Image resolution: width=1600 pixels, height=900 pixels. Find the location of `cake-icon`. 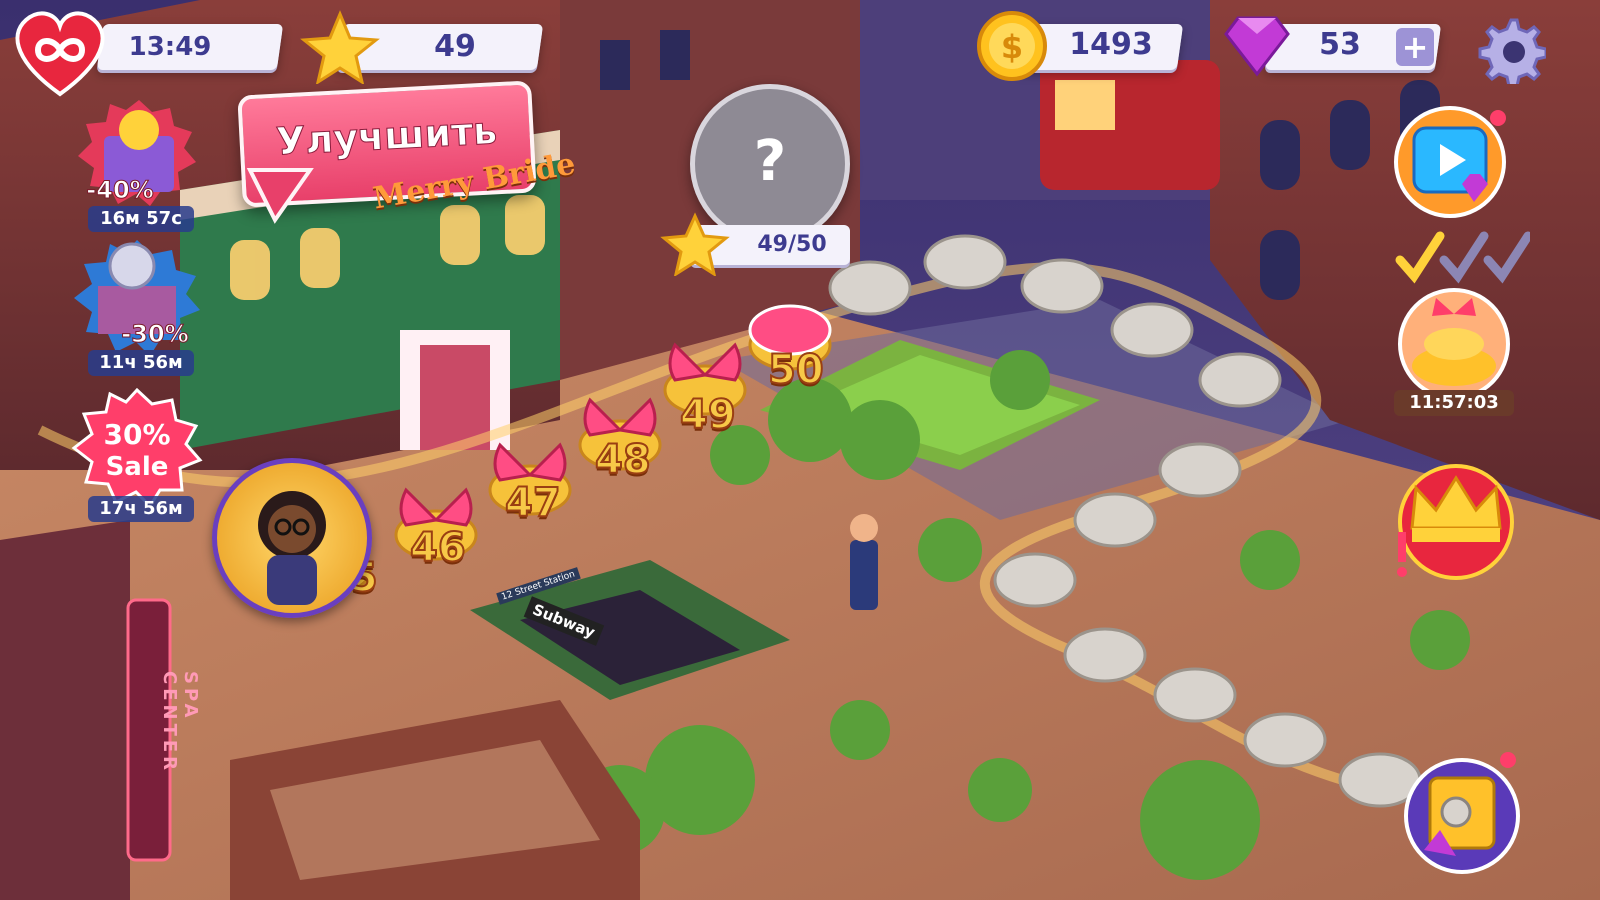

cake-icon is located at coordinates (1454, 344).